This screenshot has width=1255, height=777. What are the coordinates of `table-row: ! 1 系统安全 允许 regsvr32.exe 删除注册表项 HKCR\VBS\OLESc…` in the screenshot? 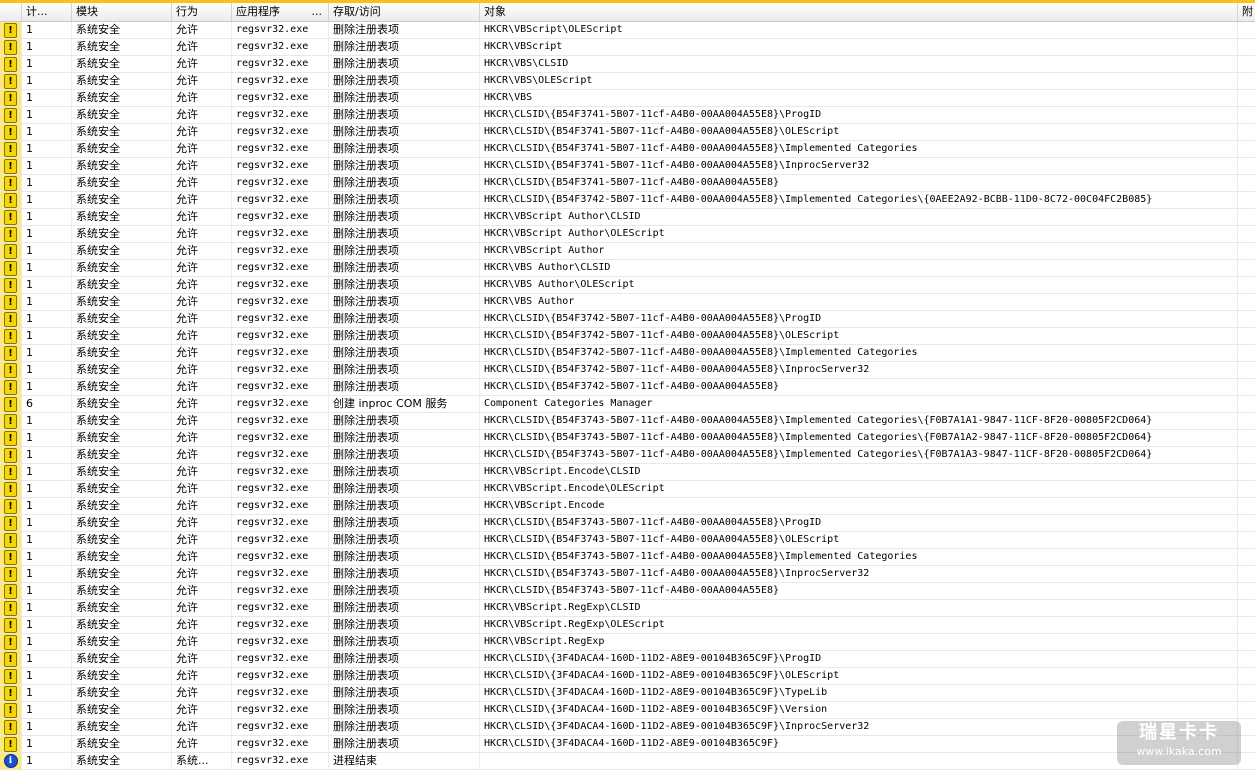 It's located at (627, 81).